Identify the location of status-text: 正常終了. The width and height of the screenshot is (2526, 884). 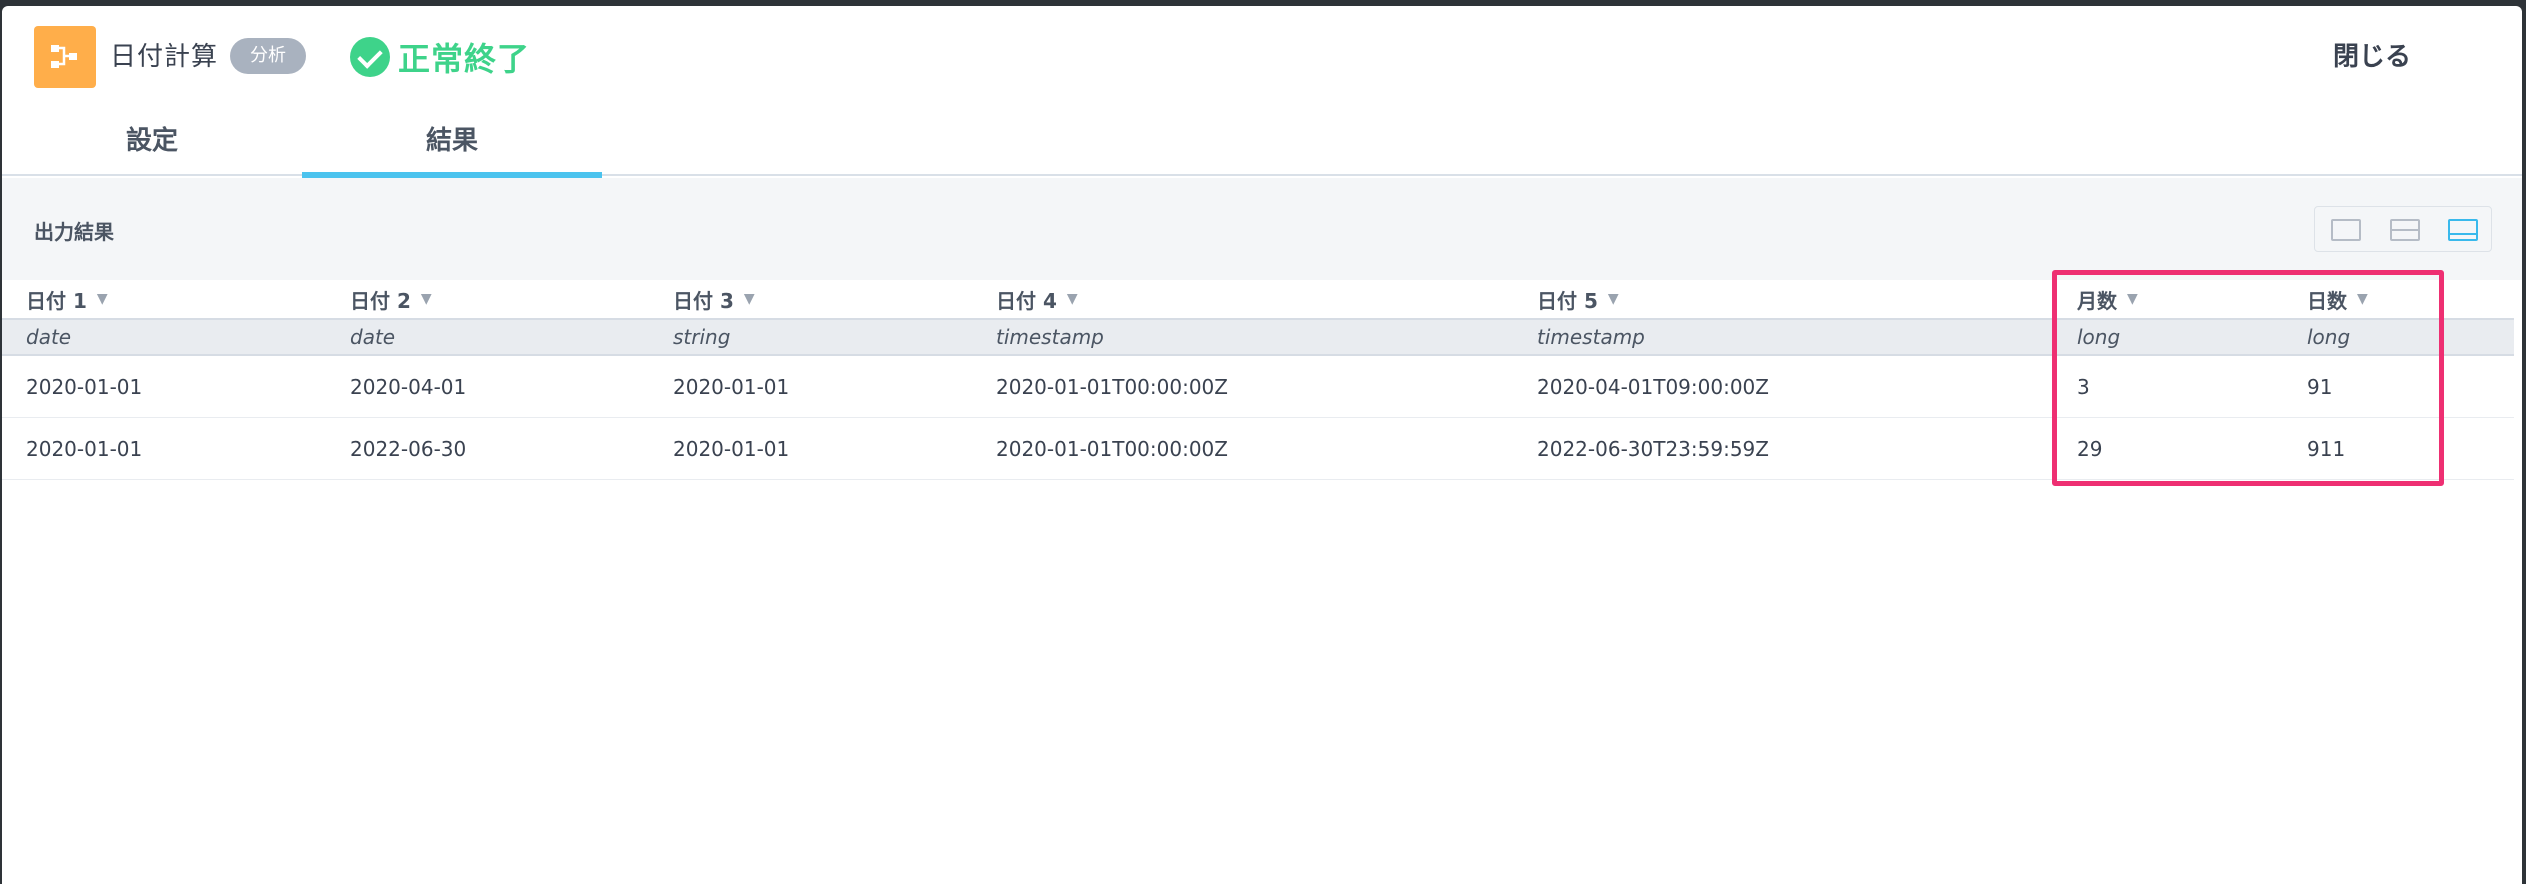
(464, 59).